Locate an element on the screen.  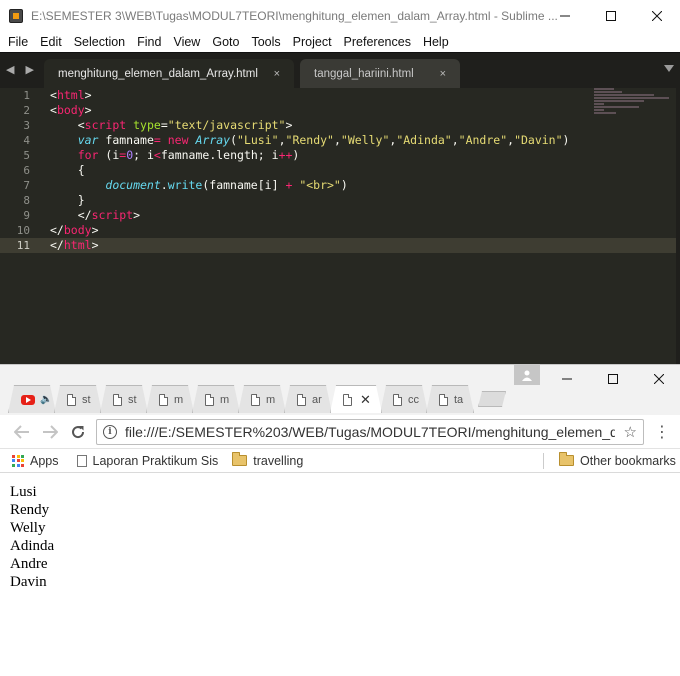
minimap is located at coordinates (634, 103).